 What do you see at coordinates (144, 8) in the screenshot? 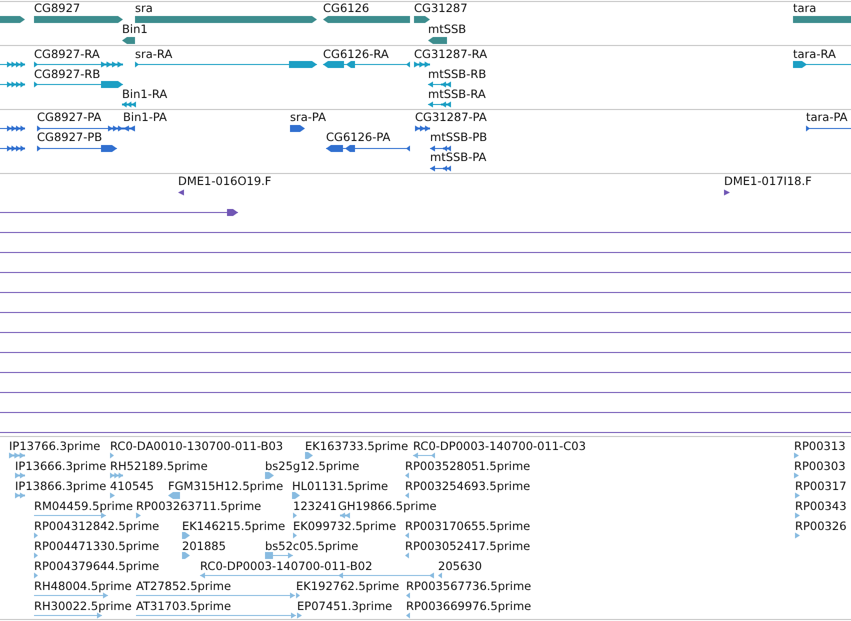
I see `feature-label: sra` at bounding box center [144, 8].